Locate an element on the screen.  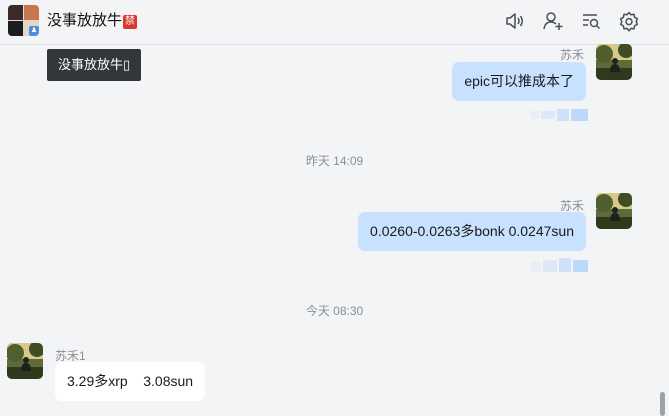
chat-header: ♟ 没事放放牛禁 is located at coordinates (334, 22).